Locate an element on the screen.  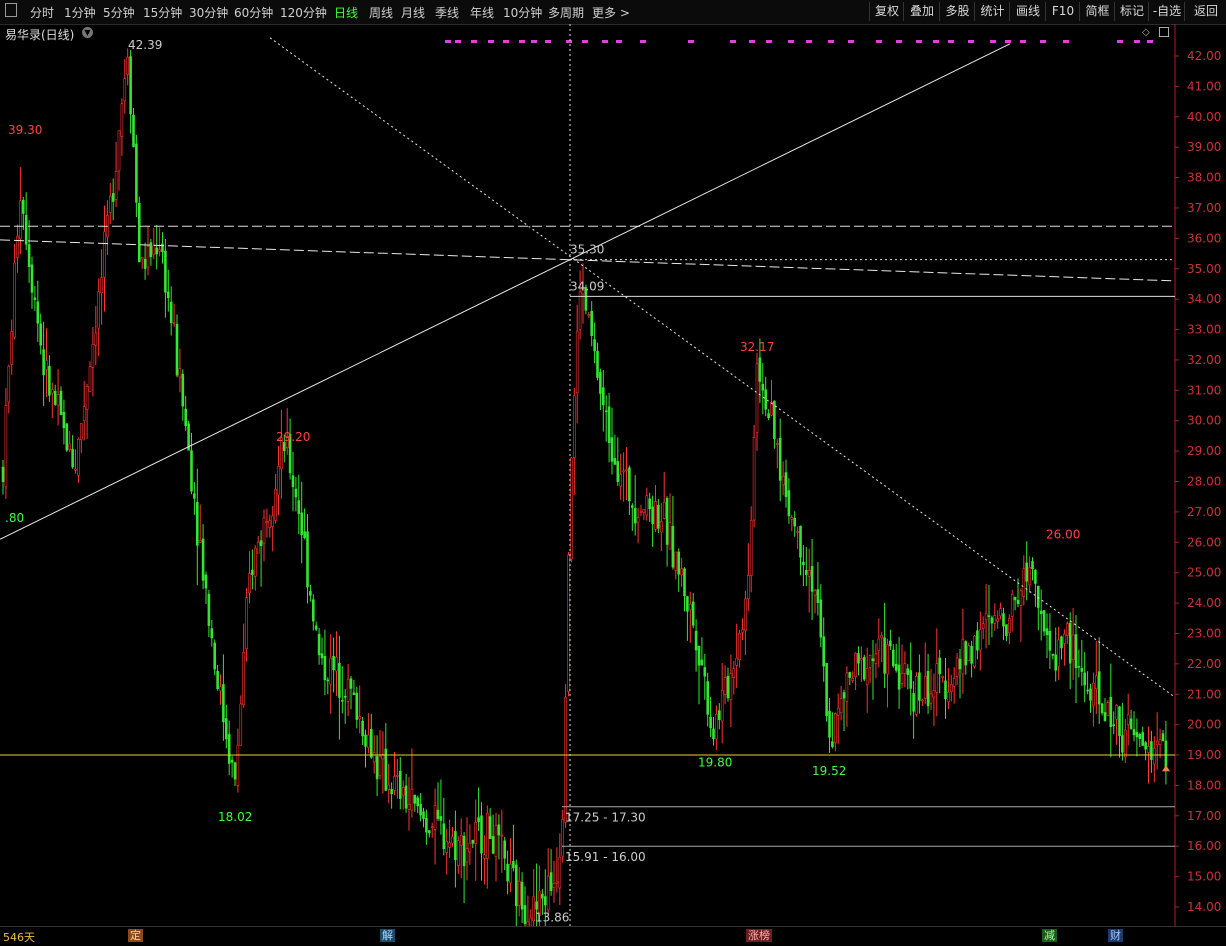
period-tab-3: 15分钟 is located at coordinates (162, 12).